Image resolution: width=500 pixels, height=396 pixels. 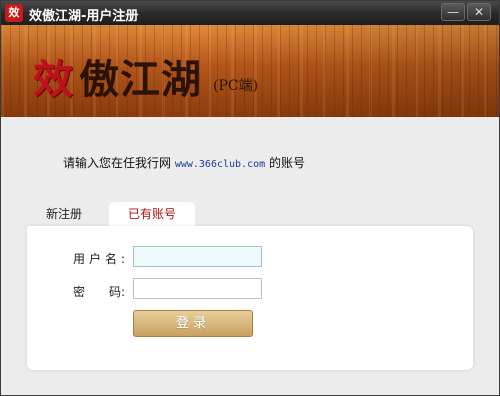 What do you see at coordinates (119, 163) in the screenshot?
I see `intro-prefix: 请输入您在任我行网` at bounding box center [119, 163].